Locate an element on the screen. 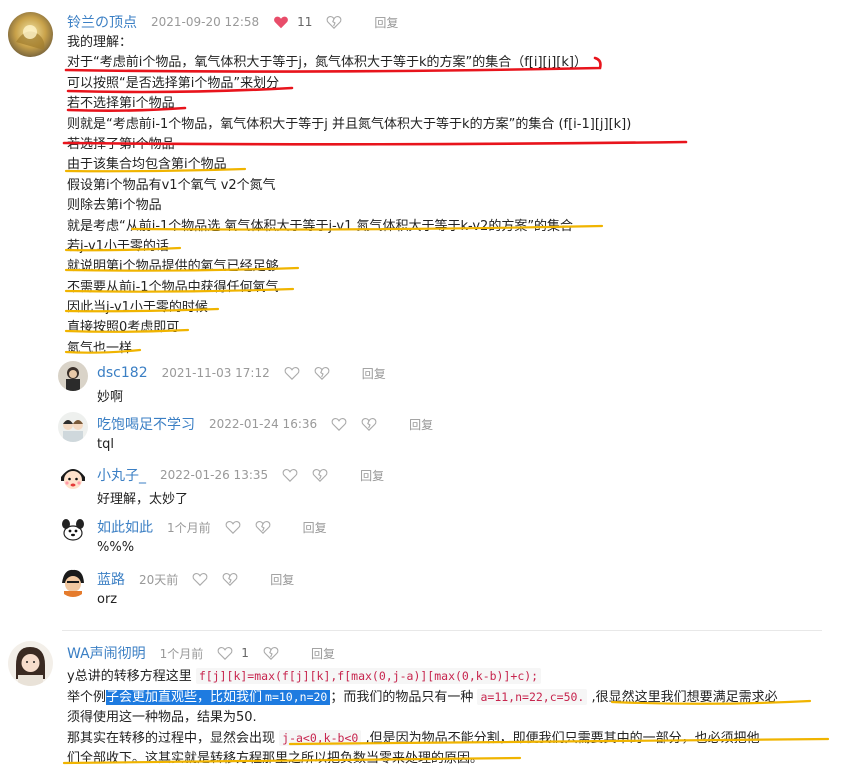  comment-meta: WA声闹彻明 1个月前 1 回复 is located at coordinates (201, 653).